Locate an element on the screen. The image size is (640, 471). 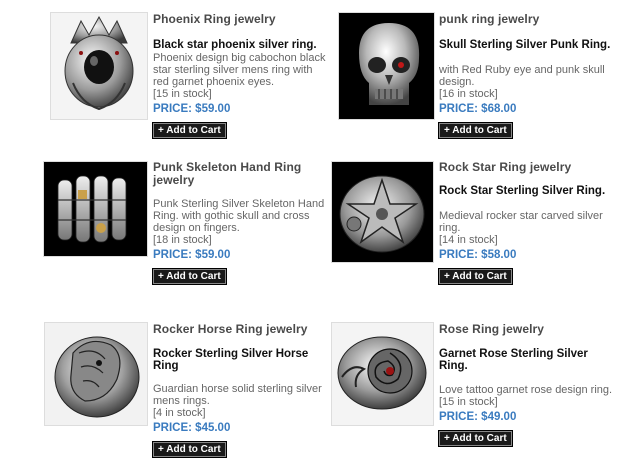
product-image-phoenix-ring is located at coordinates (99, 66).